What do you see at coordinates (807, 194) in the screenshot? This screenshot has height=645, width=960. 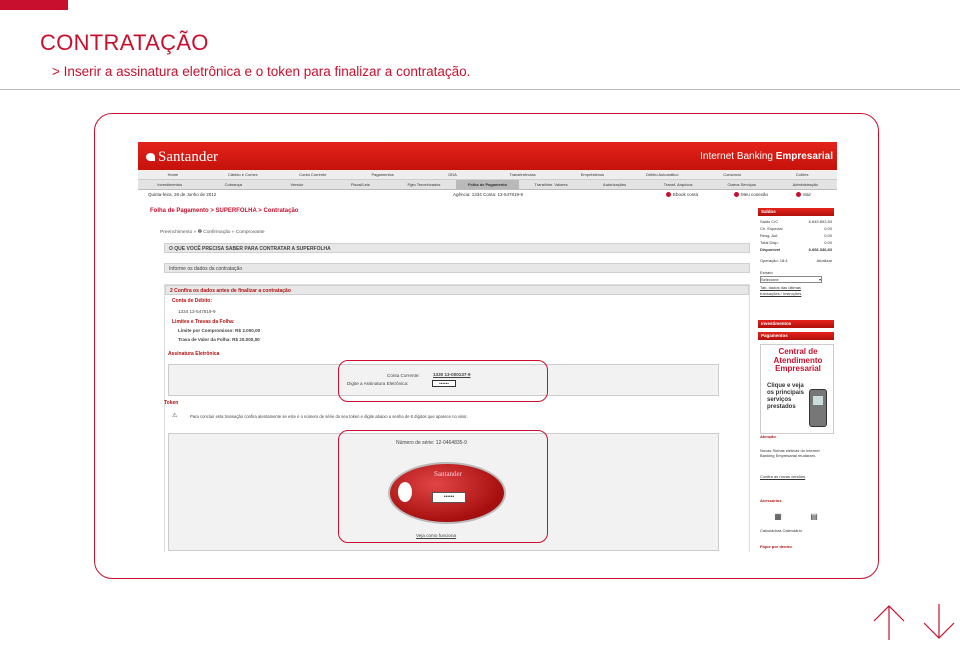 I see `link-label: Sair` at bounding box center [807, 194].